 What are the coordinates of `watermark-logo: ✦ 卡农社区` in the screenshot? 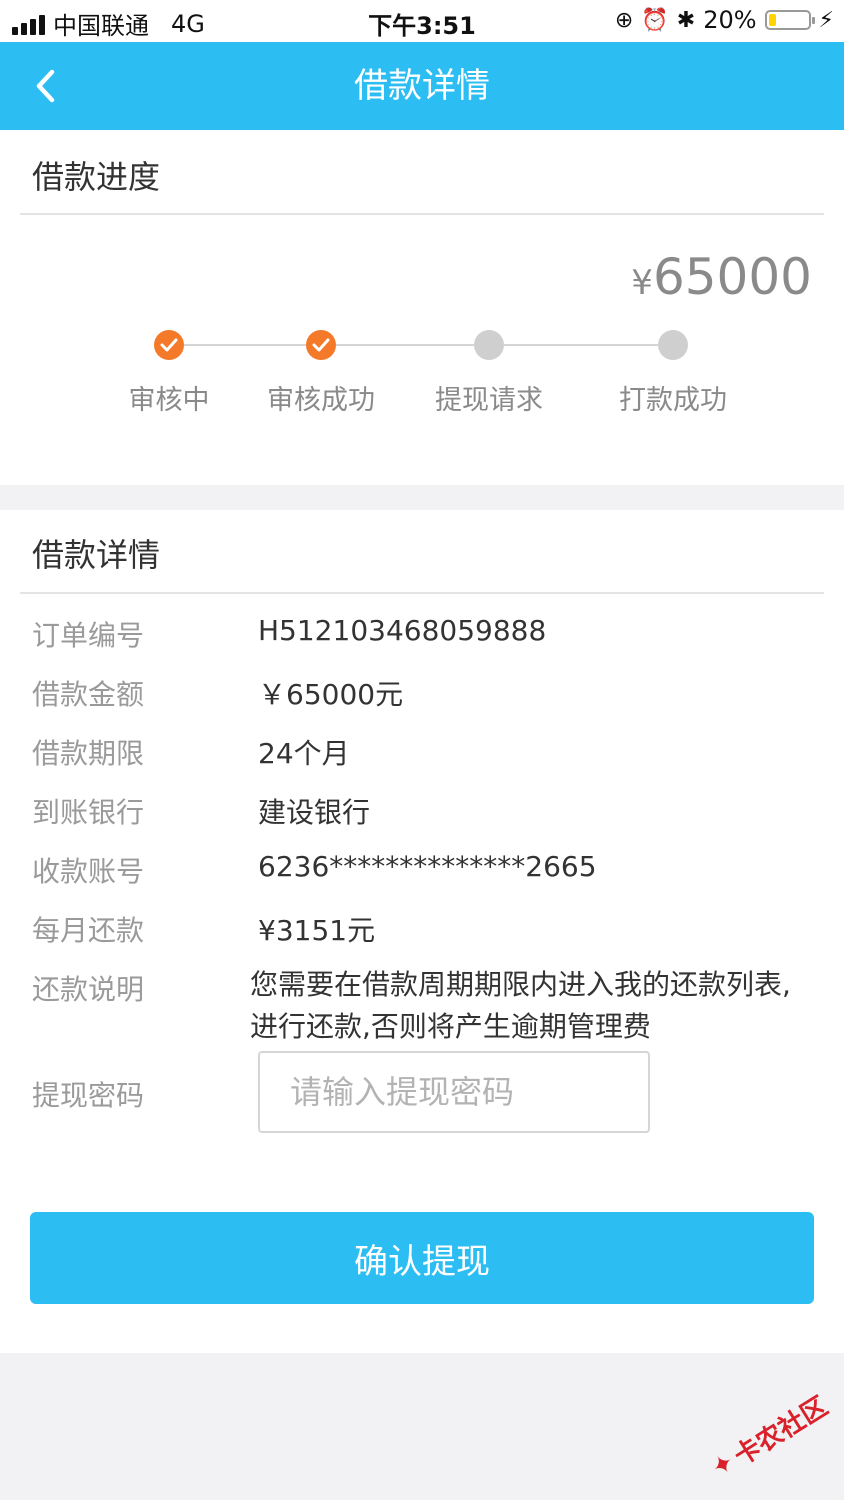 It's located at (769, 1436).